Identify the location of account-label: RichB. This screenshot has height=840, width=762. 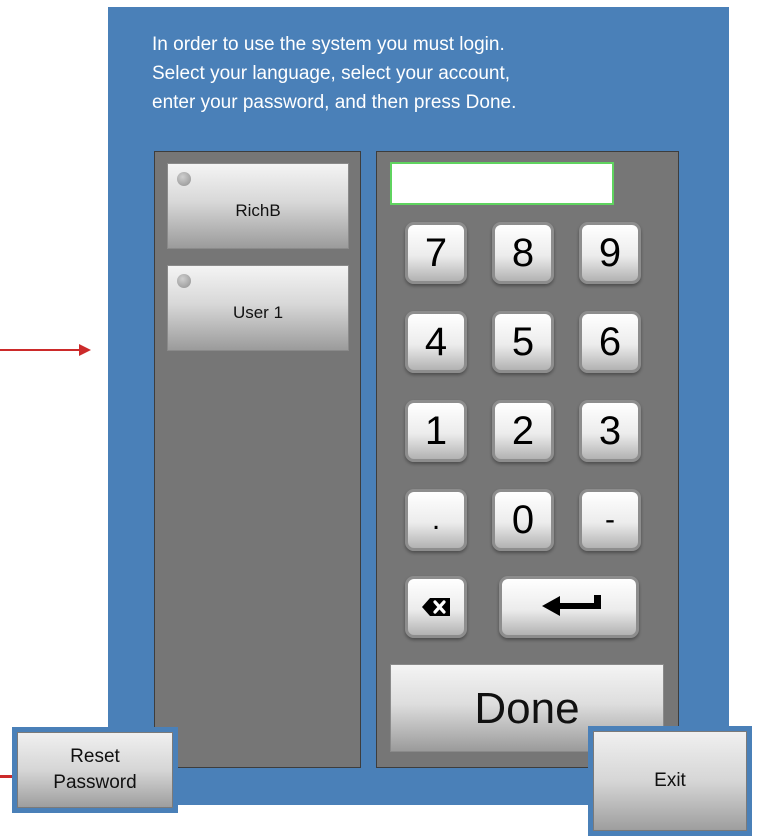
(258, 210).